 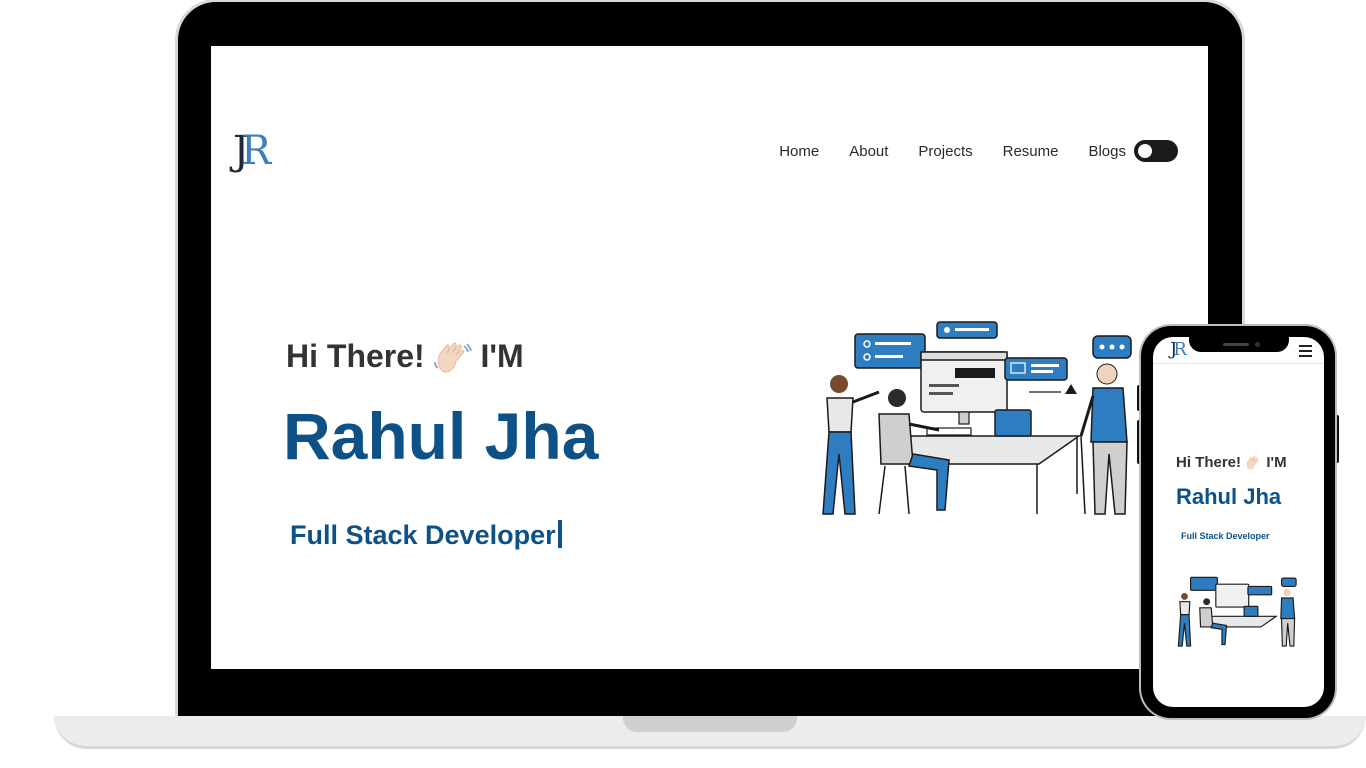 What do you see at coordinates (710, 724) in the screenshot?
I see `laptop-notch` at bounding box center [710, 724].